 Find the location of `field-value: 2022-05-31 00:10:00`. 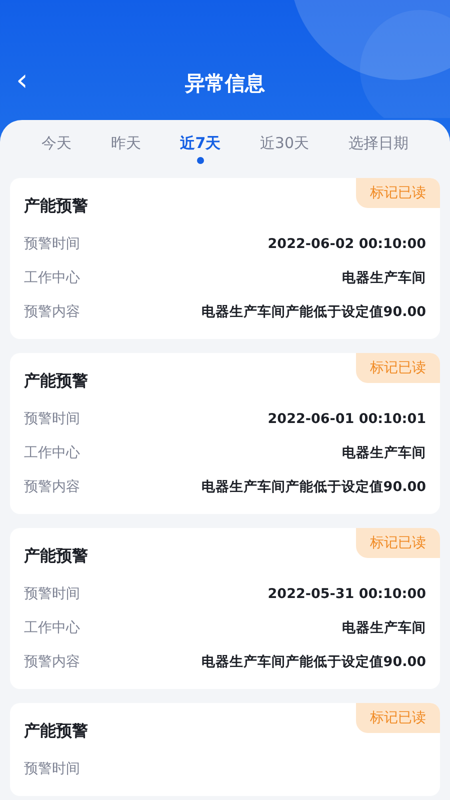

field-value: 2022-05-31 00:10:00 is located at coordinates (347, 594).